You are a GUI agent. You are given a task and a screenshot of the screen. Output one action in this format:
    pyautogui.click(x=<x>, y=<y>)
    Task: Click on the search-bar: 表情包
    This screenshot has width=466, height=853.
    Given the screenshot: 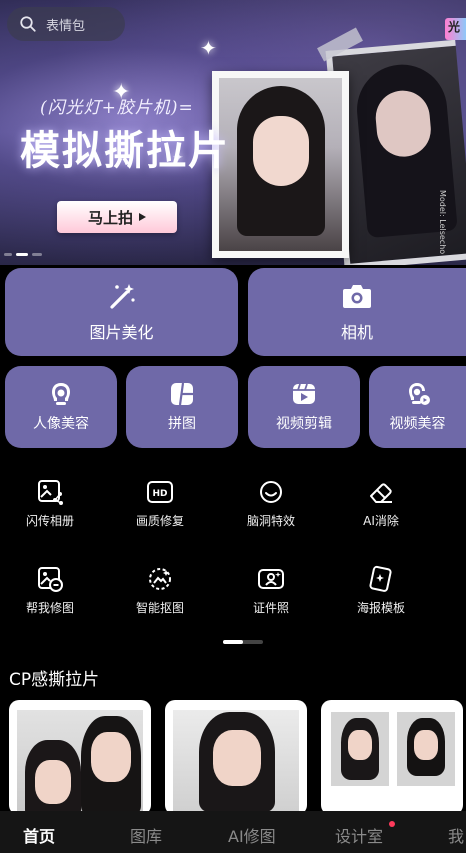 What is the action you would take?
    pyautogui.click(x=66, y=24)
    